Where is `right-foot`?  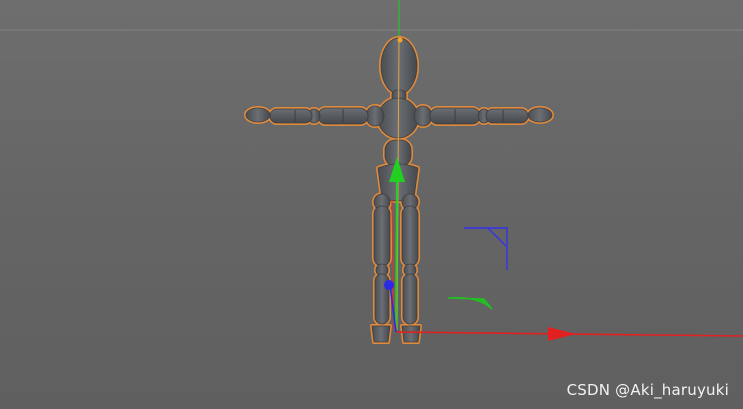 right-foot is located at coordinates (411, 334).